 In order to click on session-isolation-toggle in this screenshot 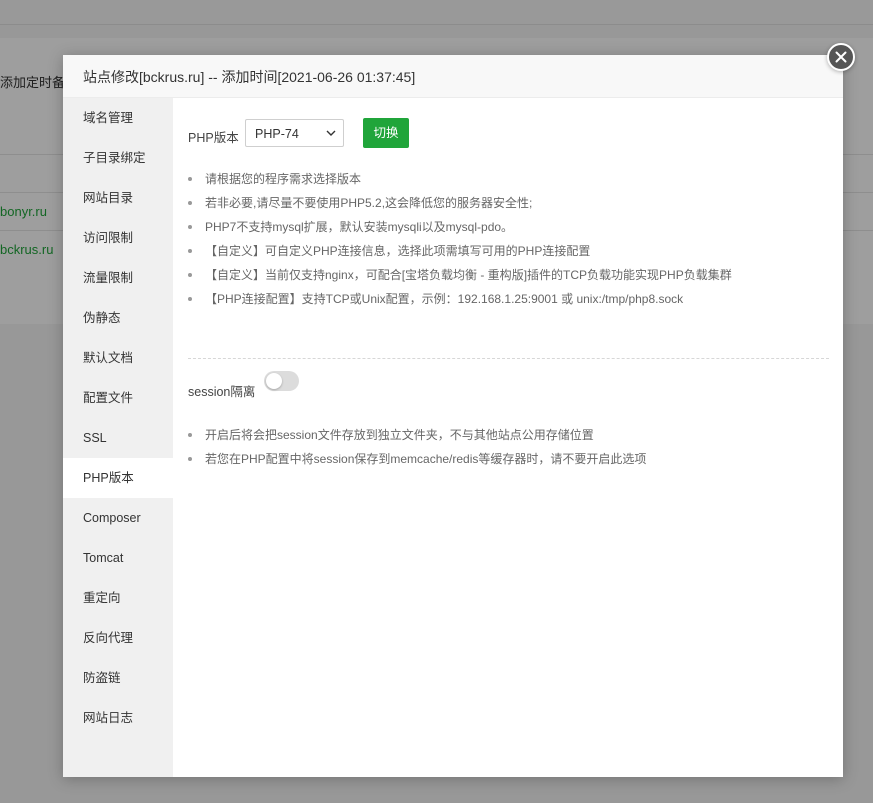, I will do `click(281, 381)`.